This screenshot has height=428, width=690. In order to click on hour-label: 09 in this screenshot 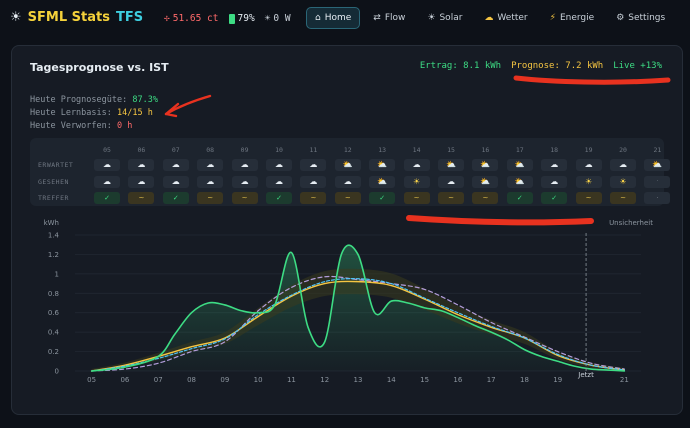, I will do `click(244, 150)`.